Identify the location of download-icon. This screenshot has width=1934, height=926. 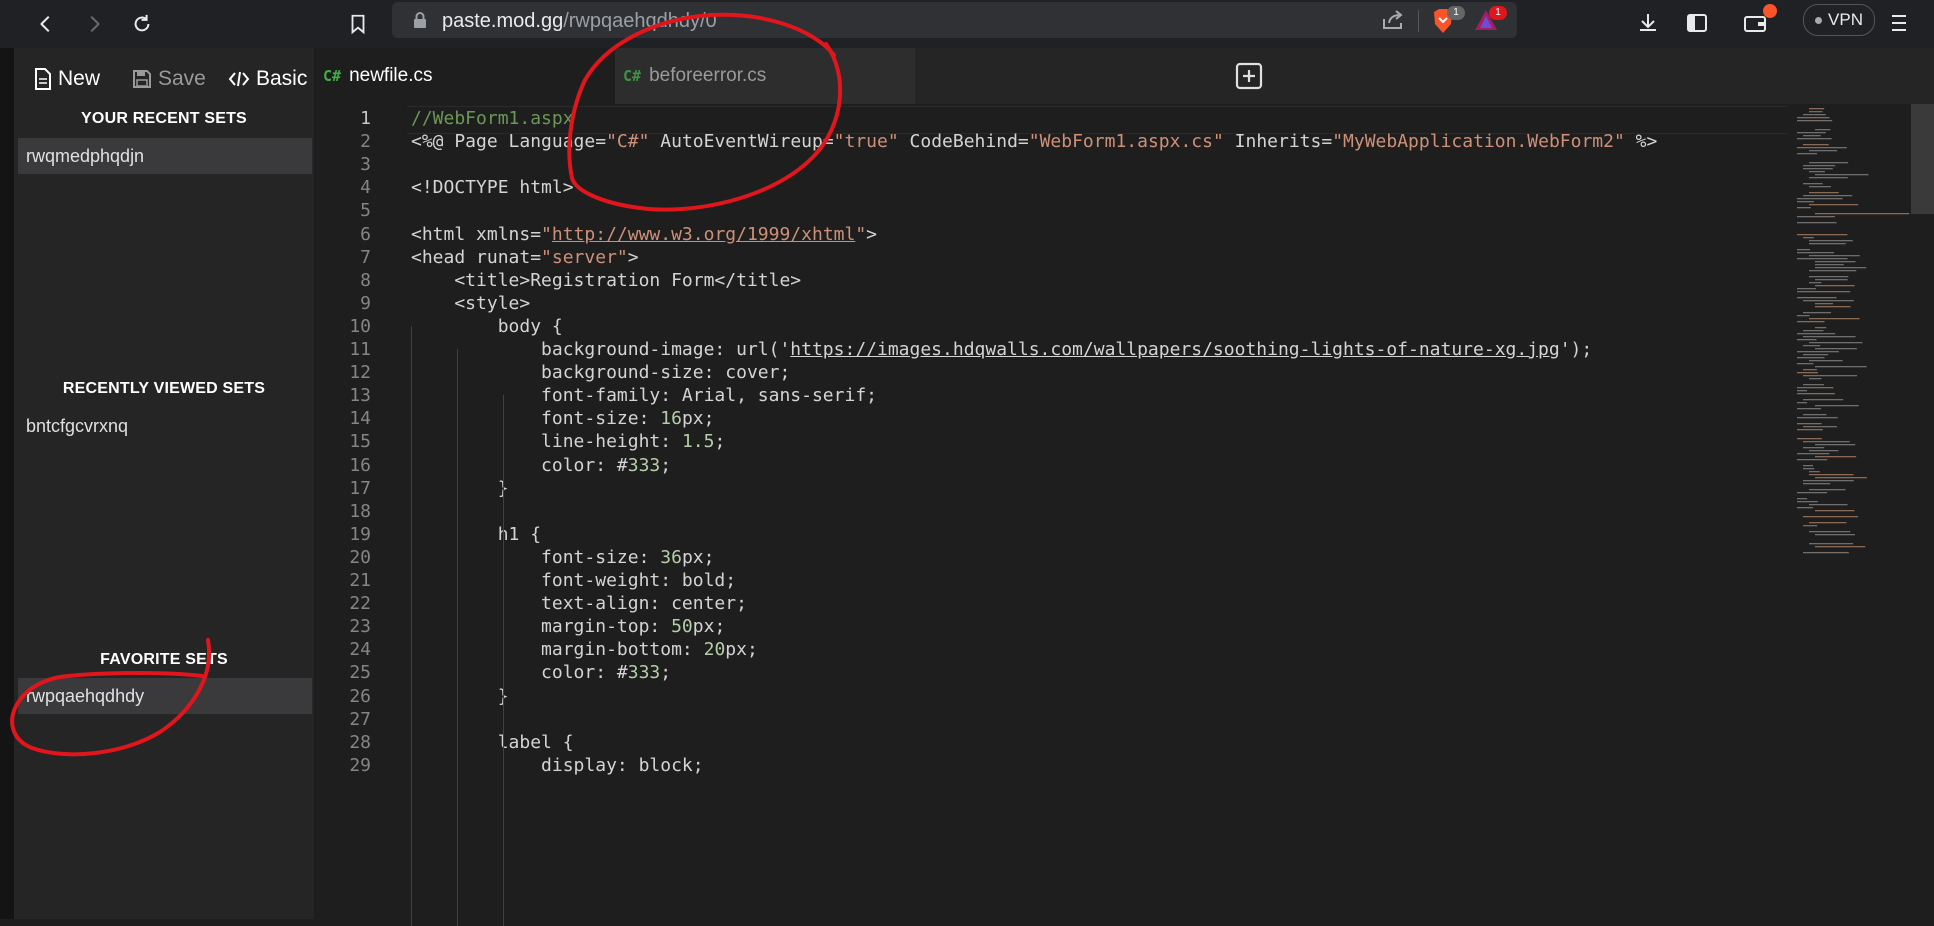
(1648, 22).